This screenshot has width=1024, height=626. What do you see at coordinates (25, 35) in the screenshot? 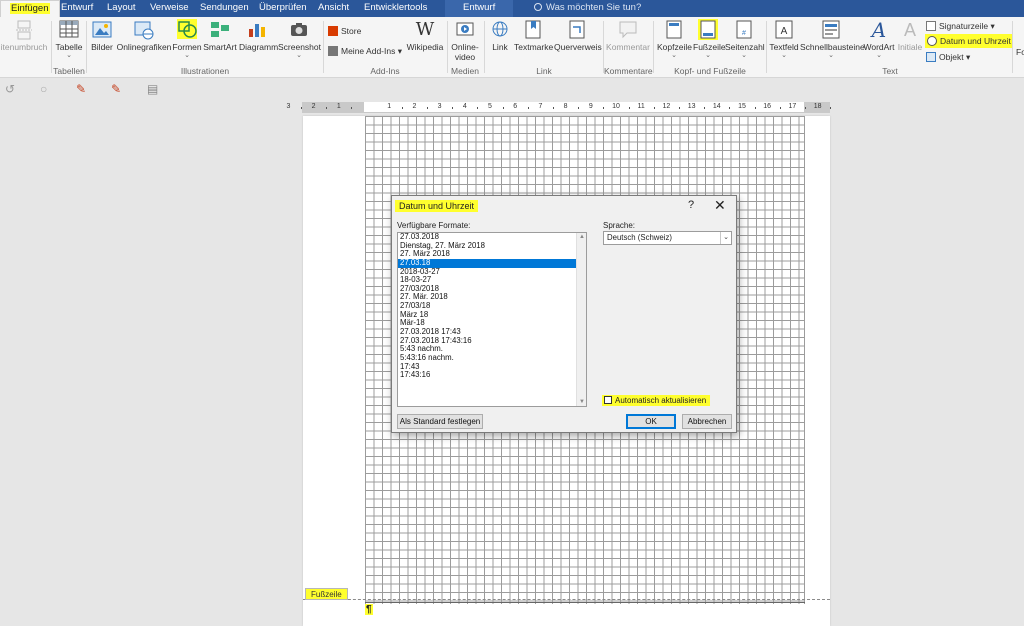
I see `page-break-button: itenumbruch` at bounding box center [25, 35].